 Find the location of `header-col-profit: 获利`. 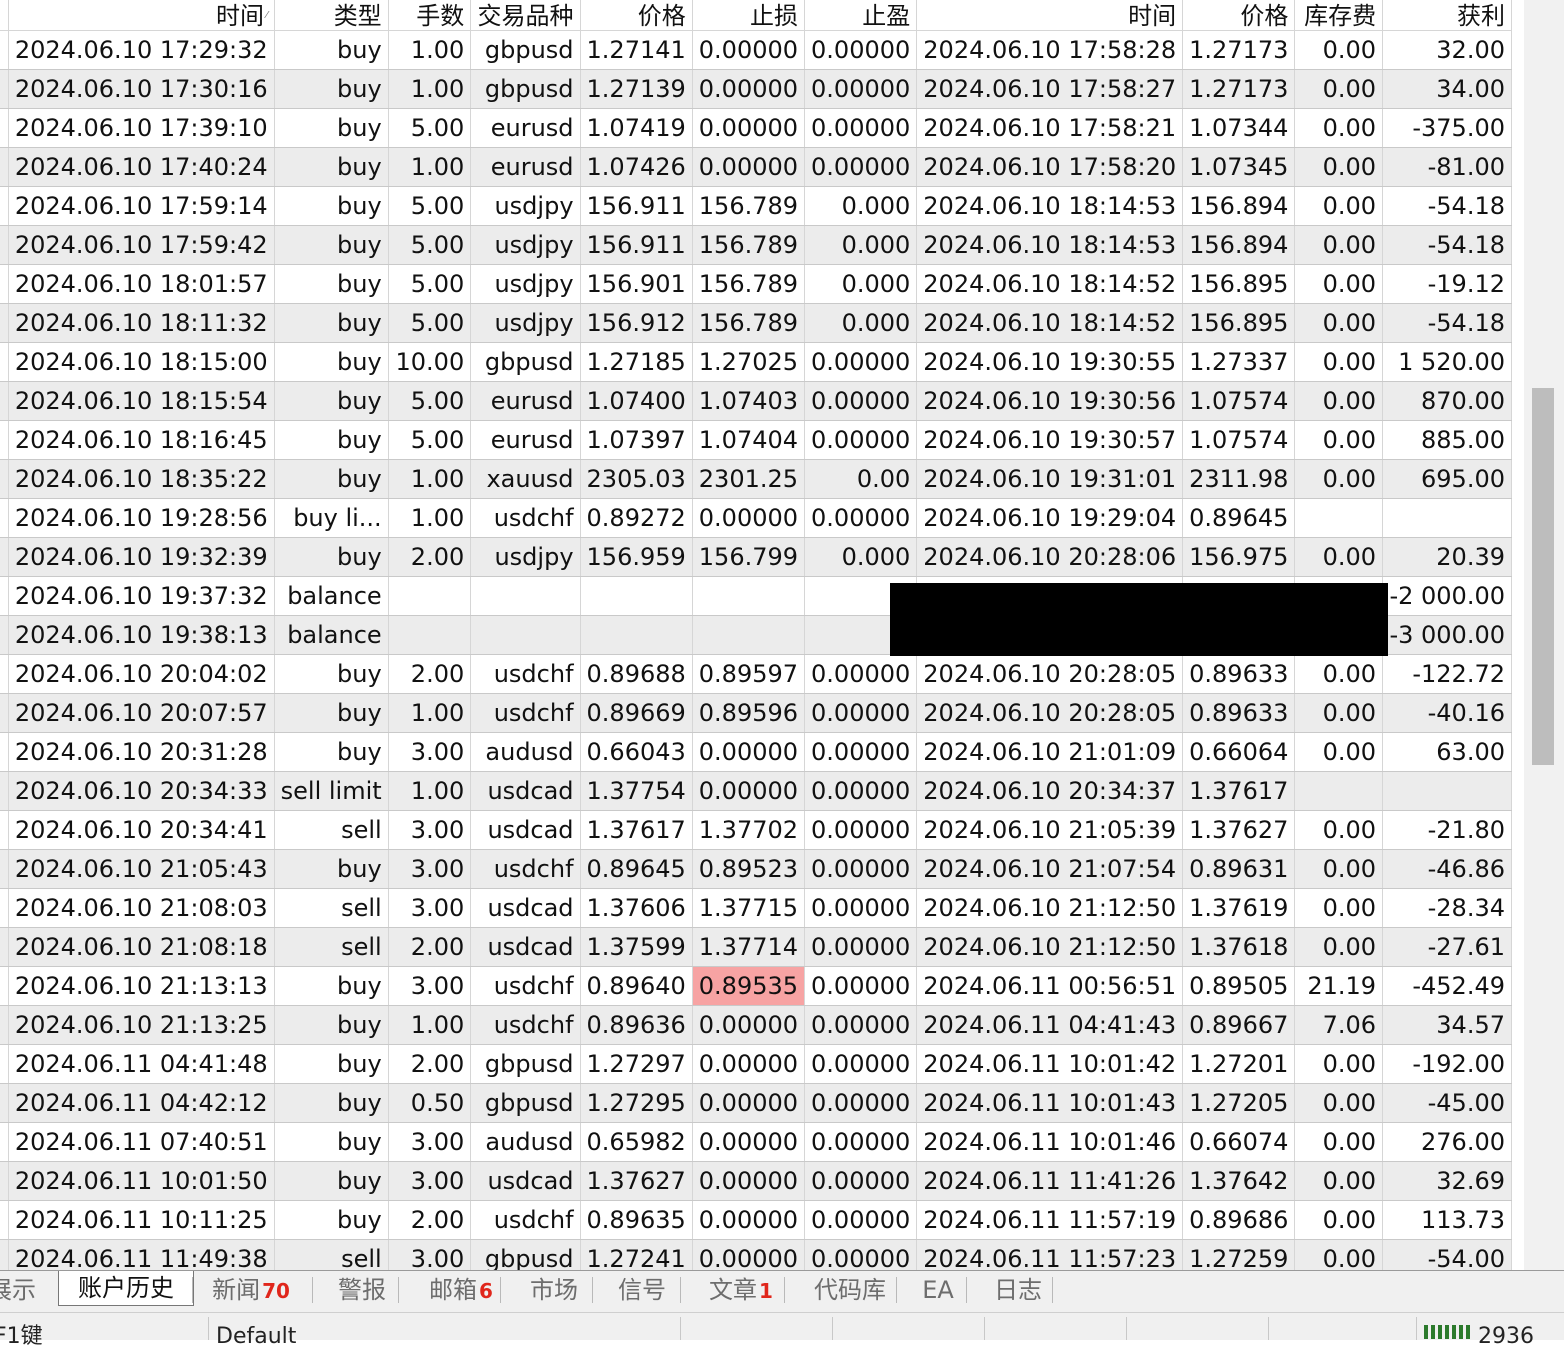

header-col-profit: 获利 is located at coordinates (1447, 15).